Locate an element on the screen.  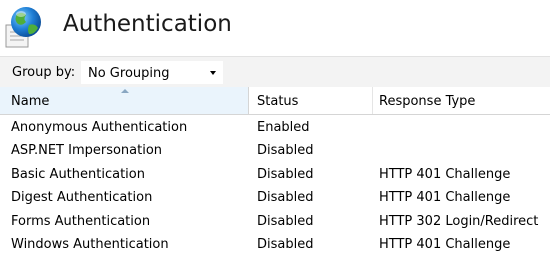
row-name: Anonymous Authentication is located at coordinates (99, 127).